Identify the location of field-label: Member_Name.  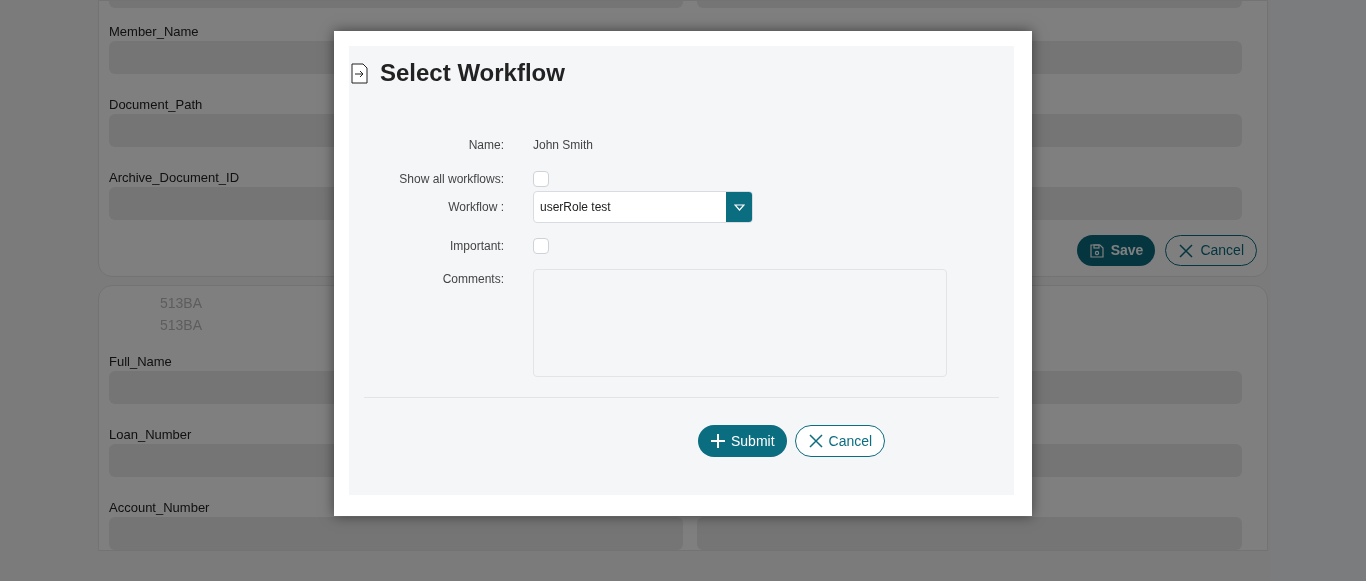
(154, 31).